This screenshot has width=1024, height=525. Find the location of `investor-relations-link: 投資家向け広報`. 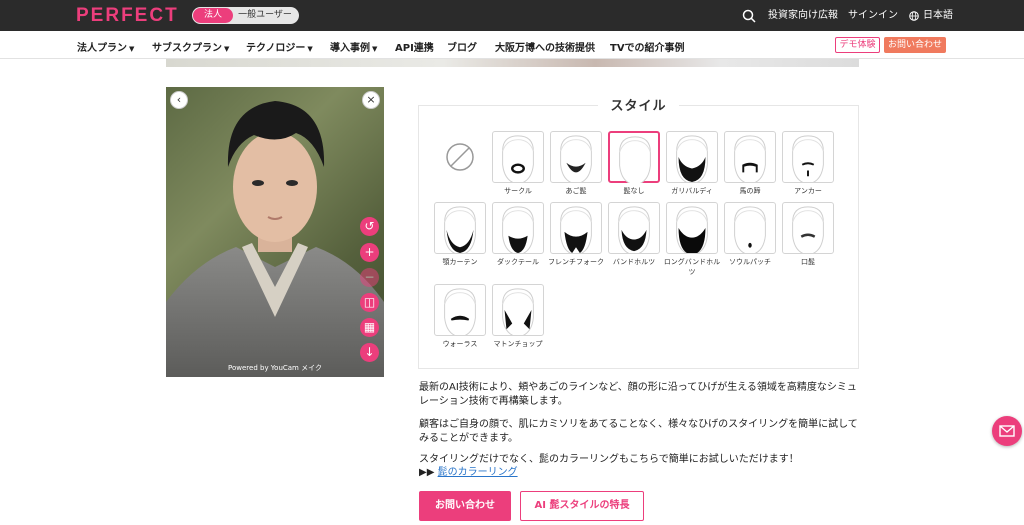

investor-relations-link: 投資家向け広報 is located at coordinates (803, 15).